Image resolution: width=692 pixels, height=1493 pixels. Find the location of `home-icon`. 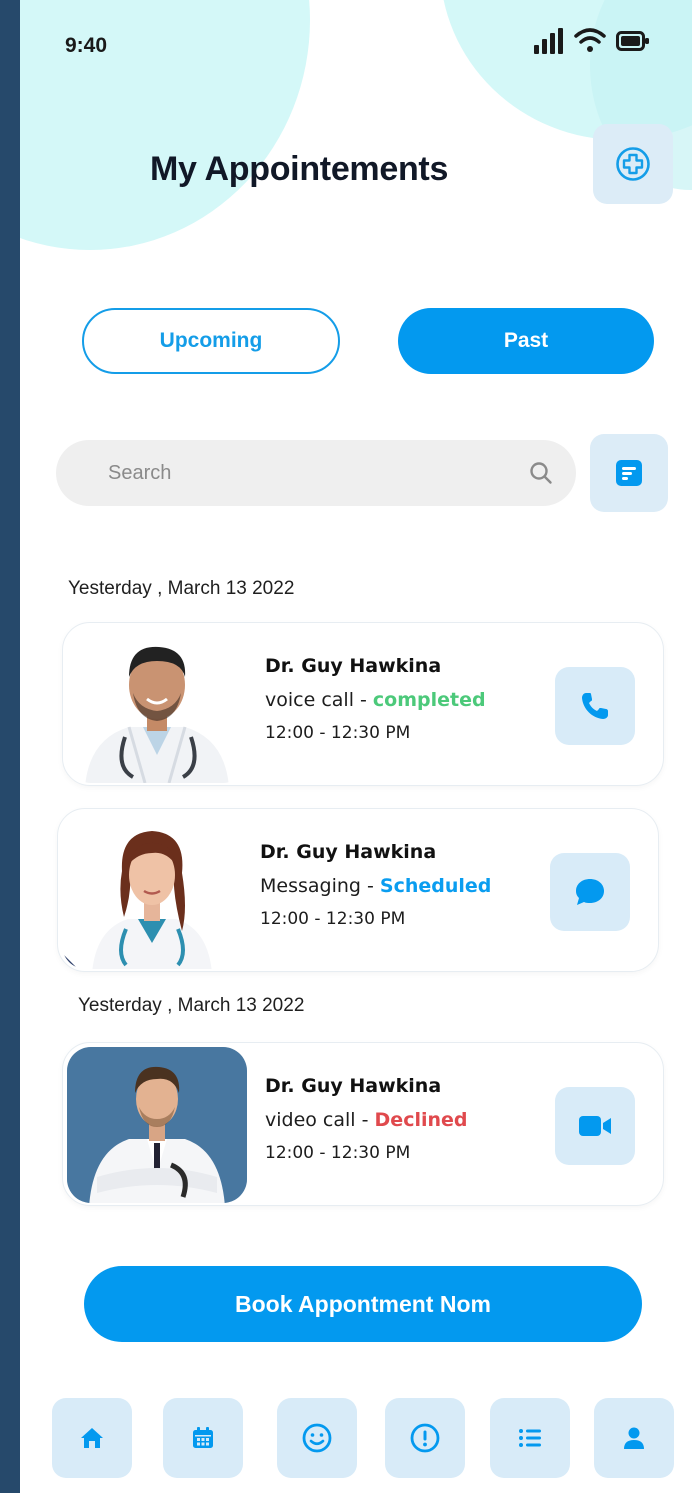

home-icon is located at coordinates (92, 1438).